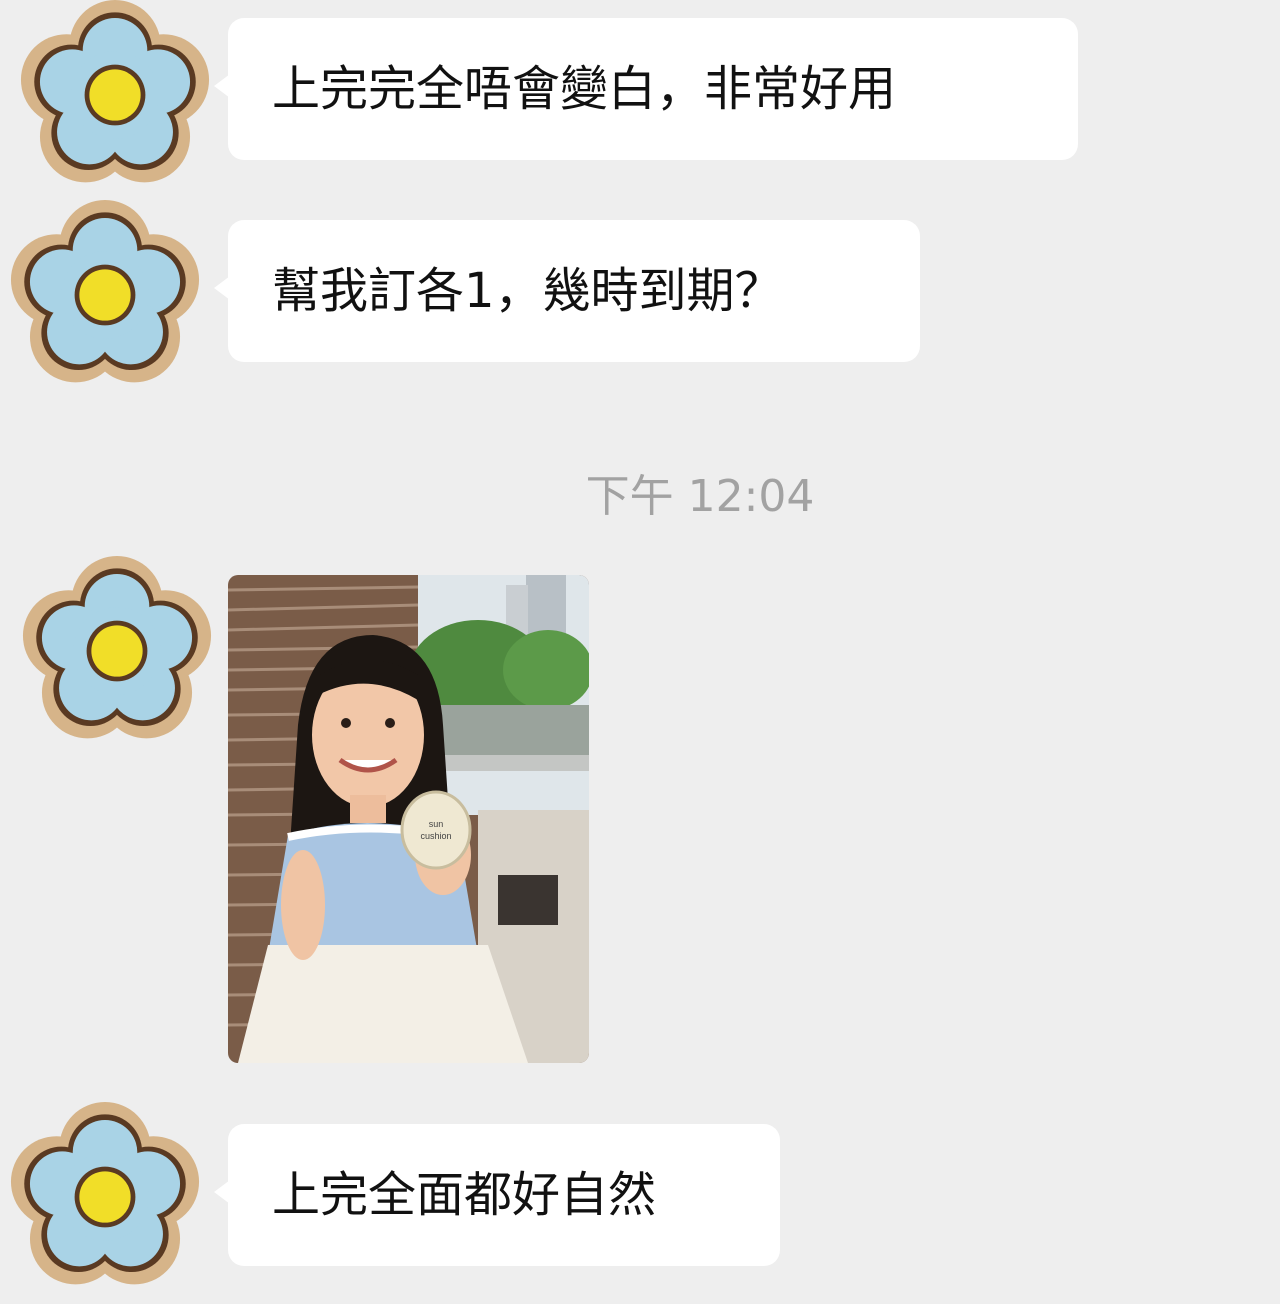  I want to click on svg-text: cushion, so click(435, 836).